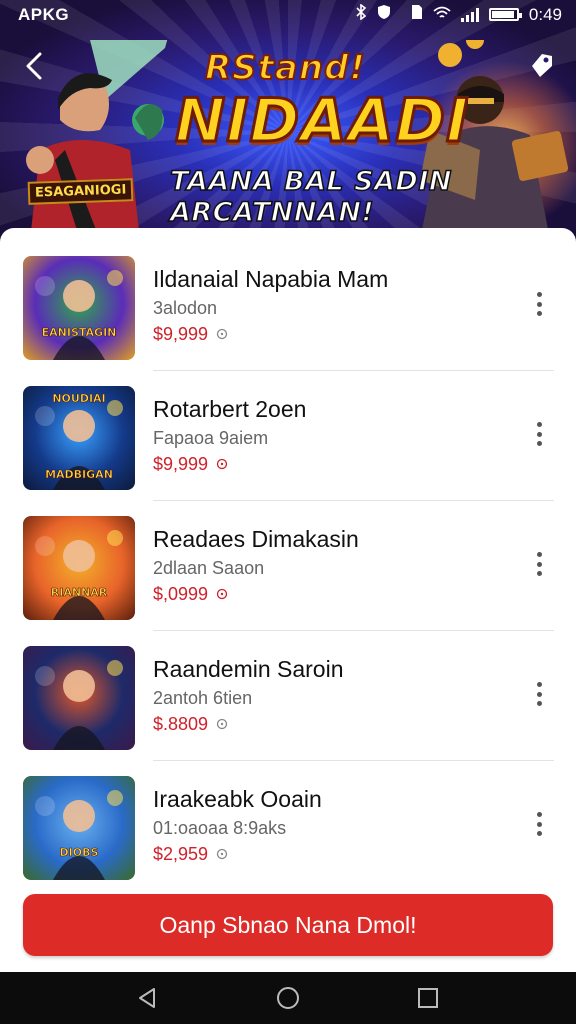 Image resolution: width=576 pixels, height=1024 pixels. What do you see at coordinates (256, 539) in the screenshot?
I see `game-title: Readaes Dimakasin` at bounding box center [256, 539].